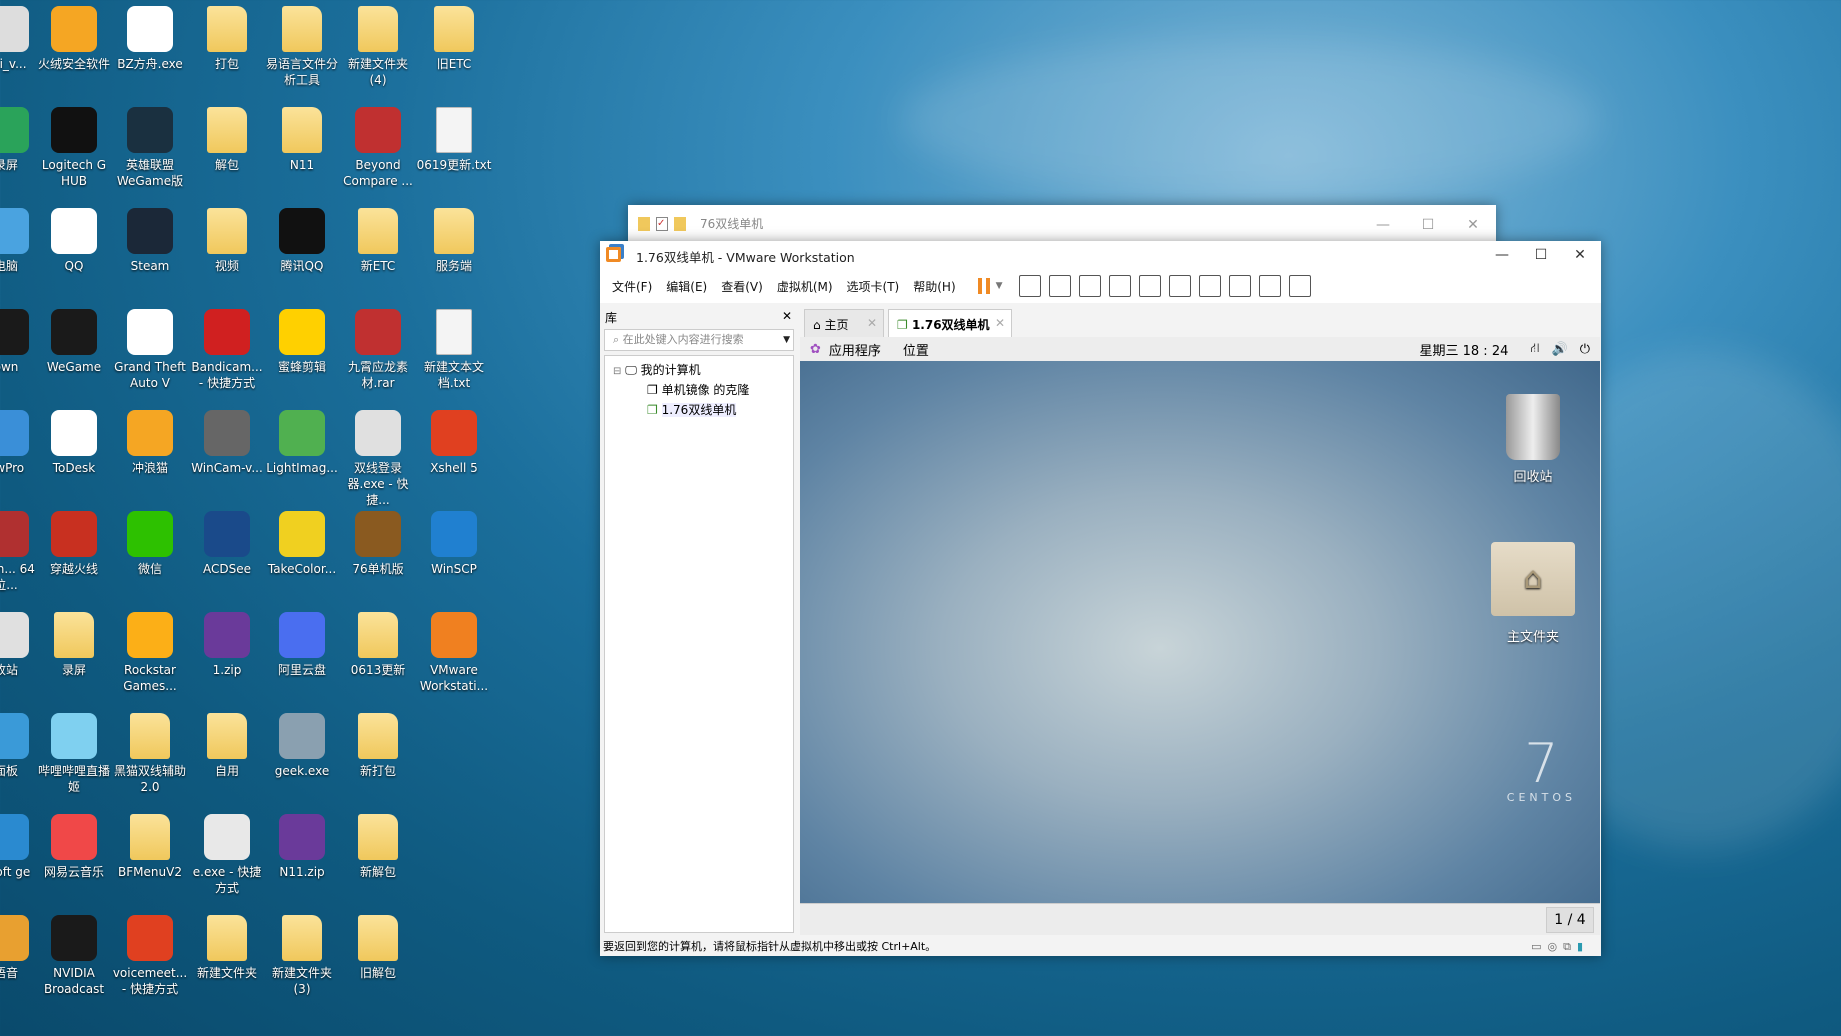 The height and width of the screenshot is (1036, 1841). Describe the element at coordinates (454, 39) in the screenshot. I see `desktop-icon: 旧ETC` at that location.